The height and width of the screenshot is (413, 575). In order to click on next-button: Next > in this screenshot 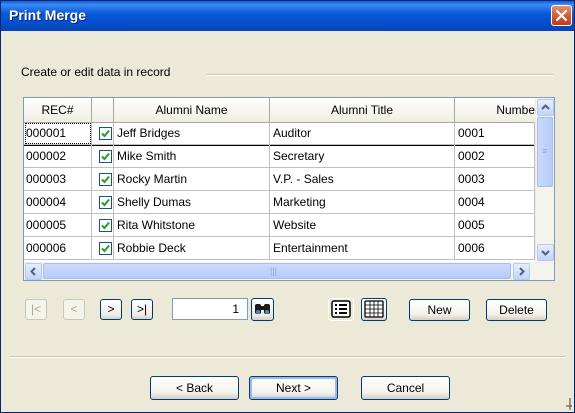, I will do `click(293, 388)`.